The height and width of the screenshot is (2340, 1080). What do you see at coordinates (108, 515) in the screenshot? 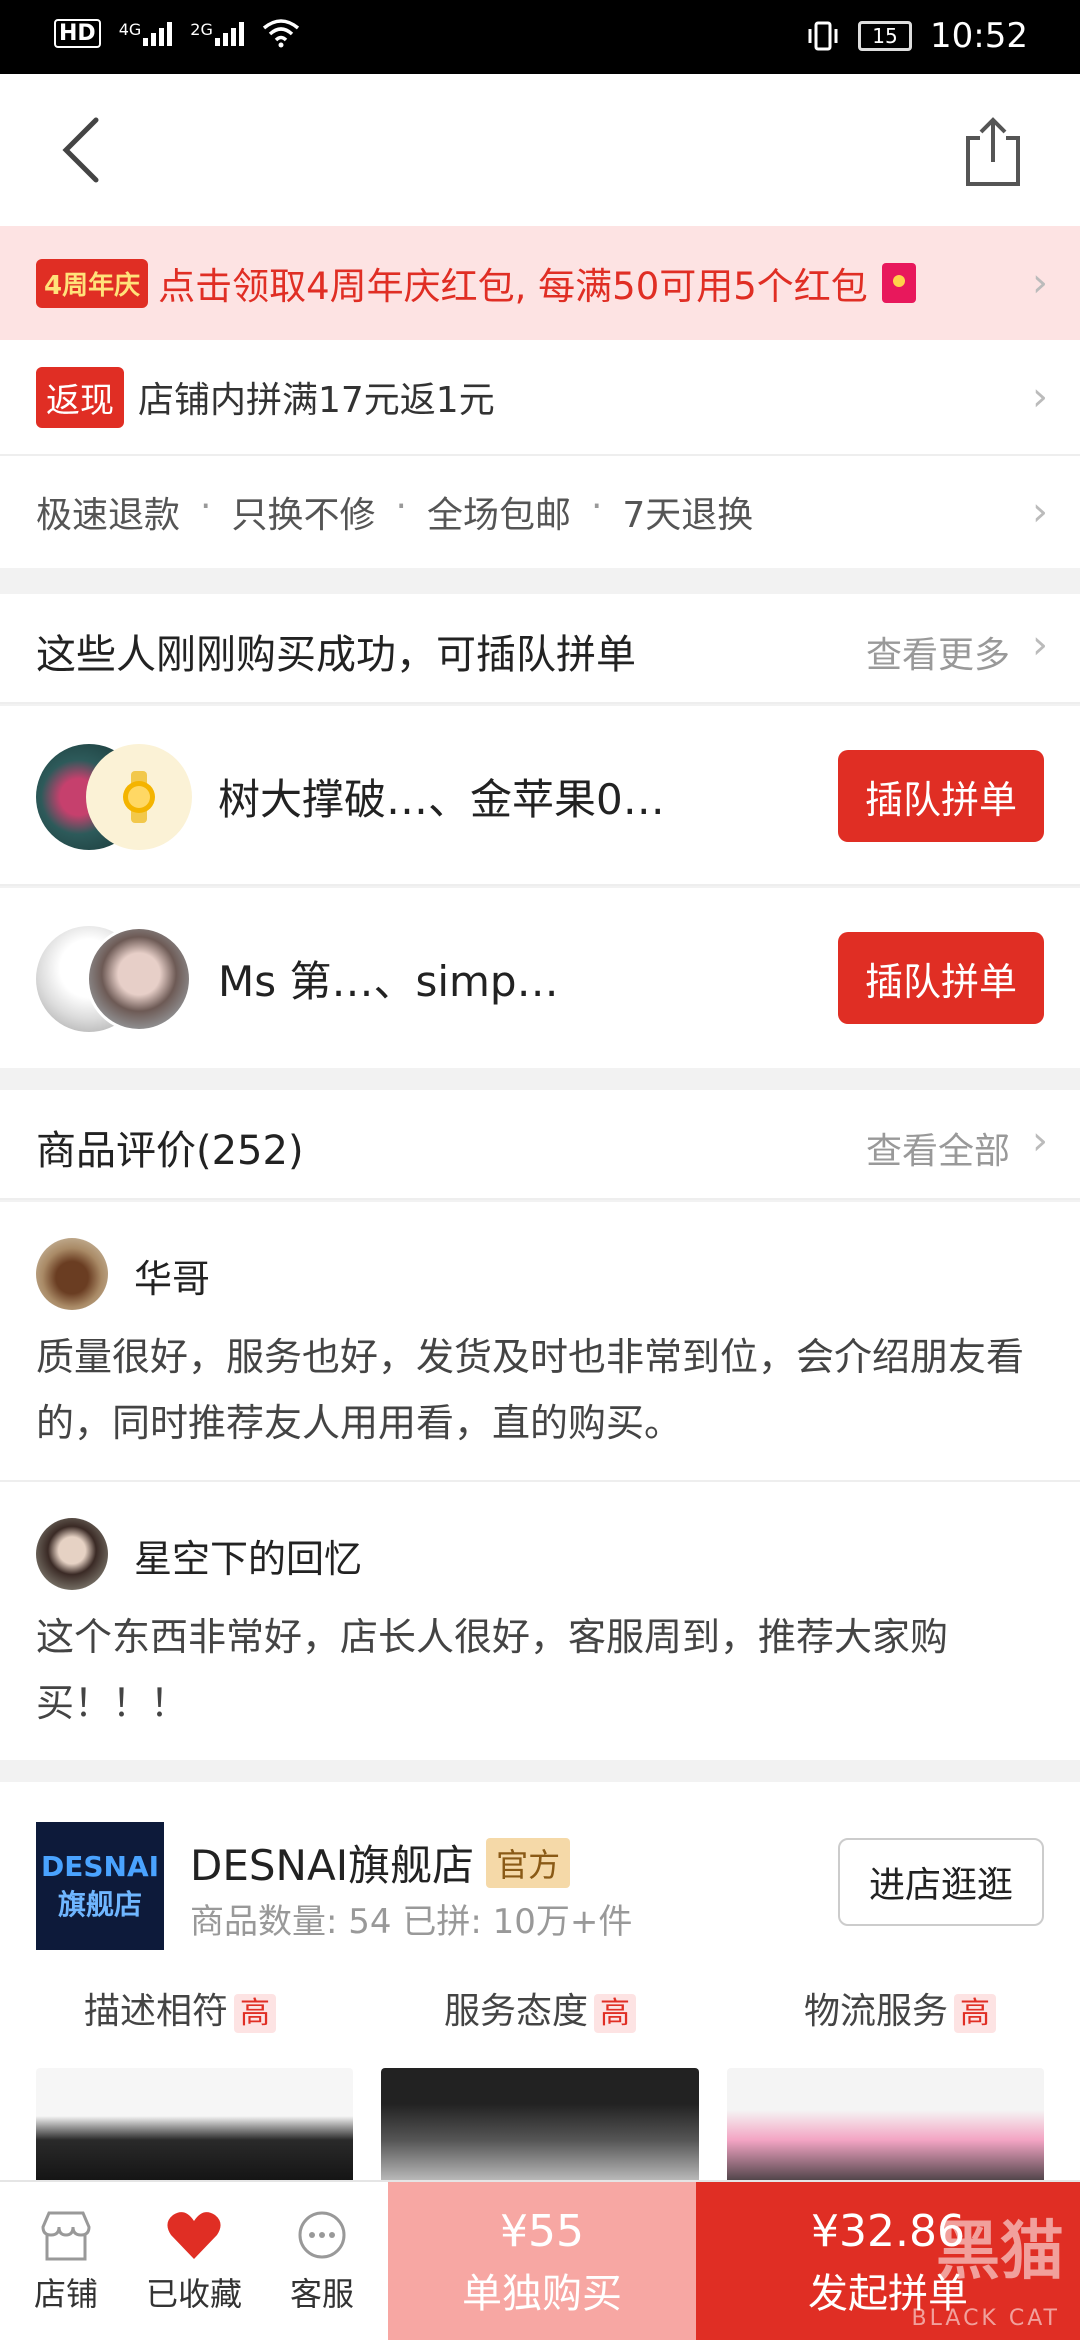
I see `service-item: 极速退款` at bounding box center [108, 515].